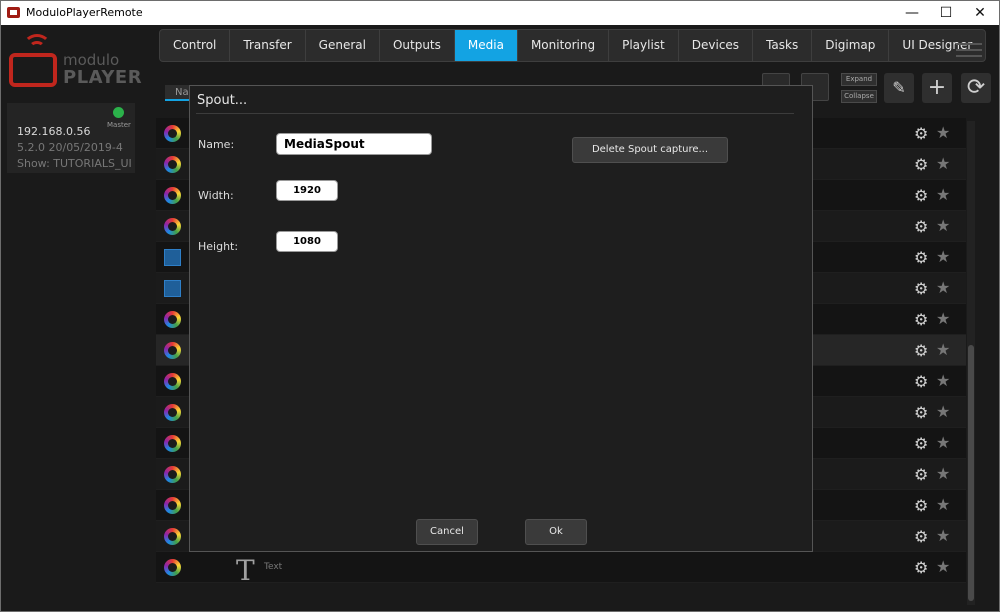  What do you see at coordinates (564, 45) in the screenshot?
I see `tab-monitoring: Monitoring` at bounding box center [564, 45].